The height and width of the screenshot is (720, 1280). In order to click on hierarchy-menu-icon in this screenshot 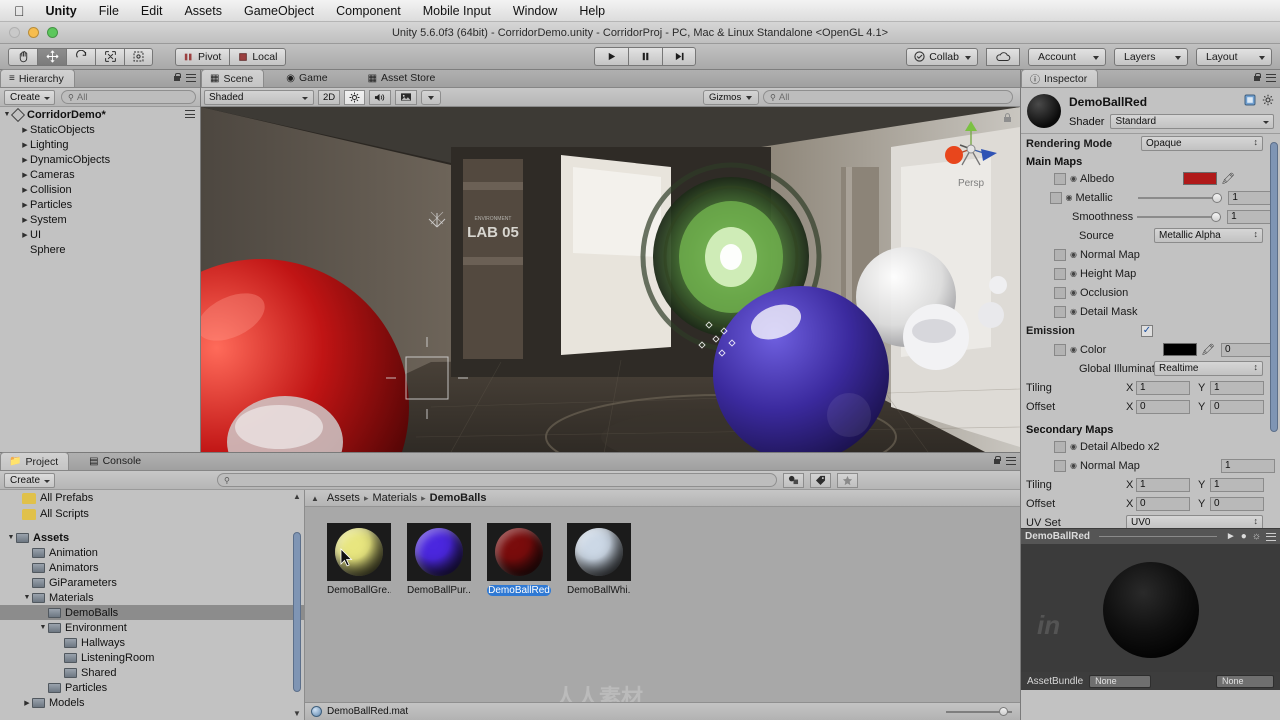, I will do `click(191, 77)`.